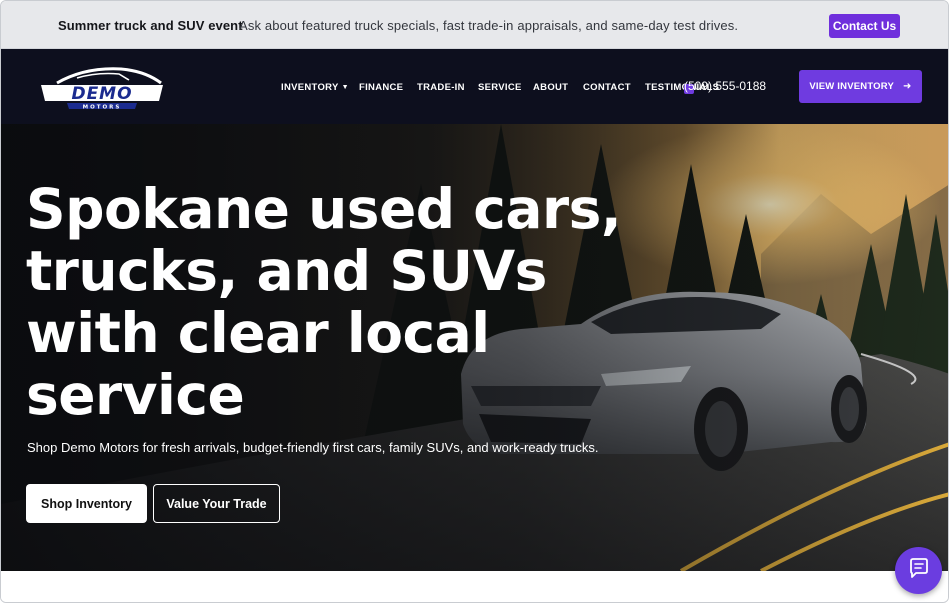  I want to click on view-inventory-label: VIEW INVENTORY, so click(852, 86).